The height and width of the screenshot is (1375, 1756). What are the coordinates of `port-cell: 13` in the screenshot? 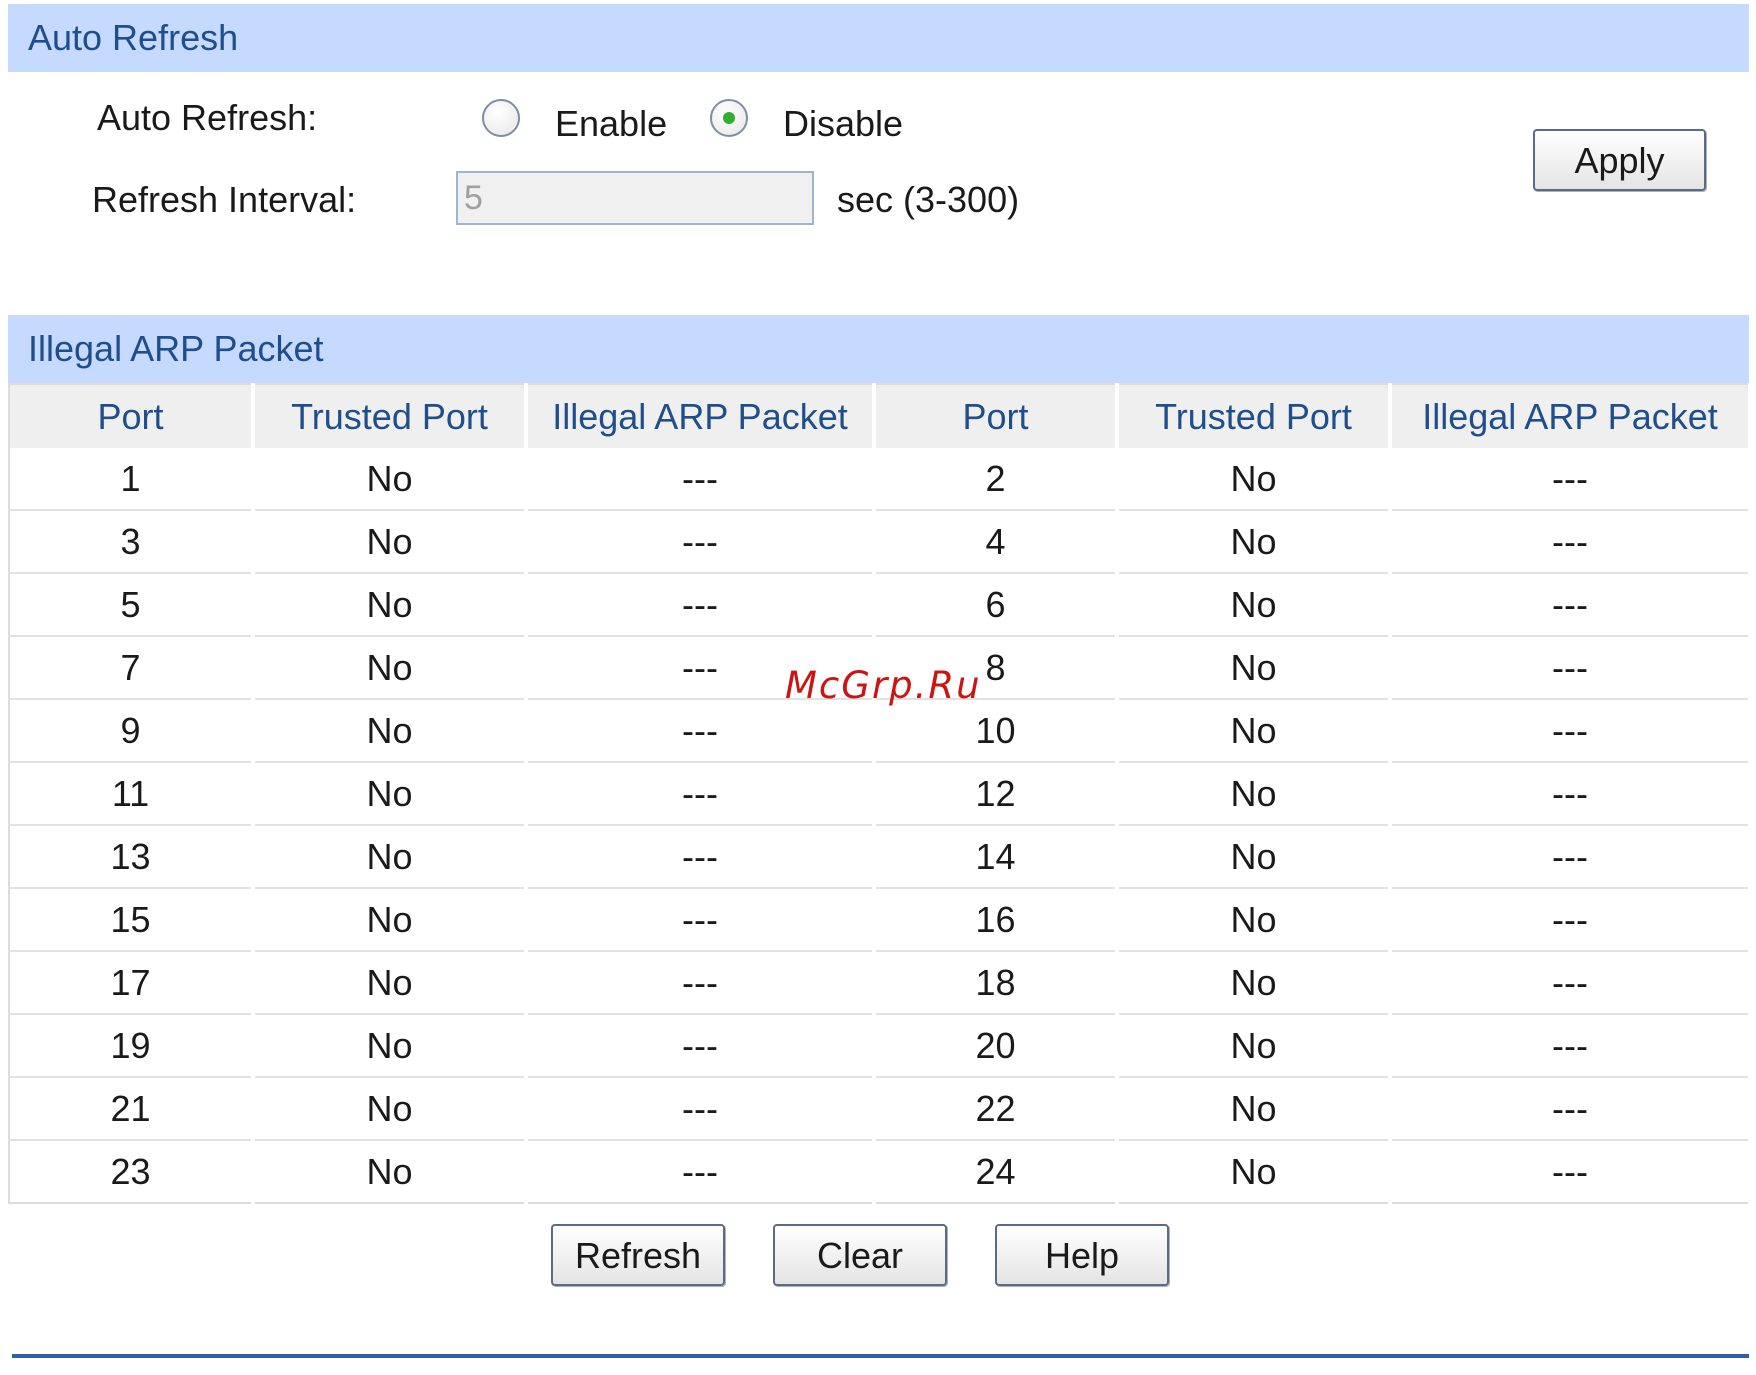 It's located at (132, 857).